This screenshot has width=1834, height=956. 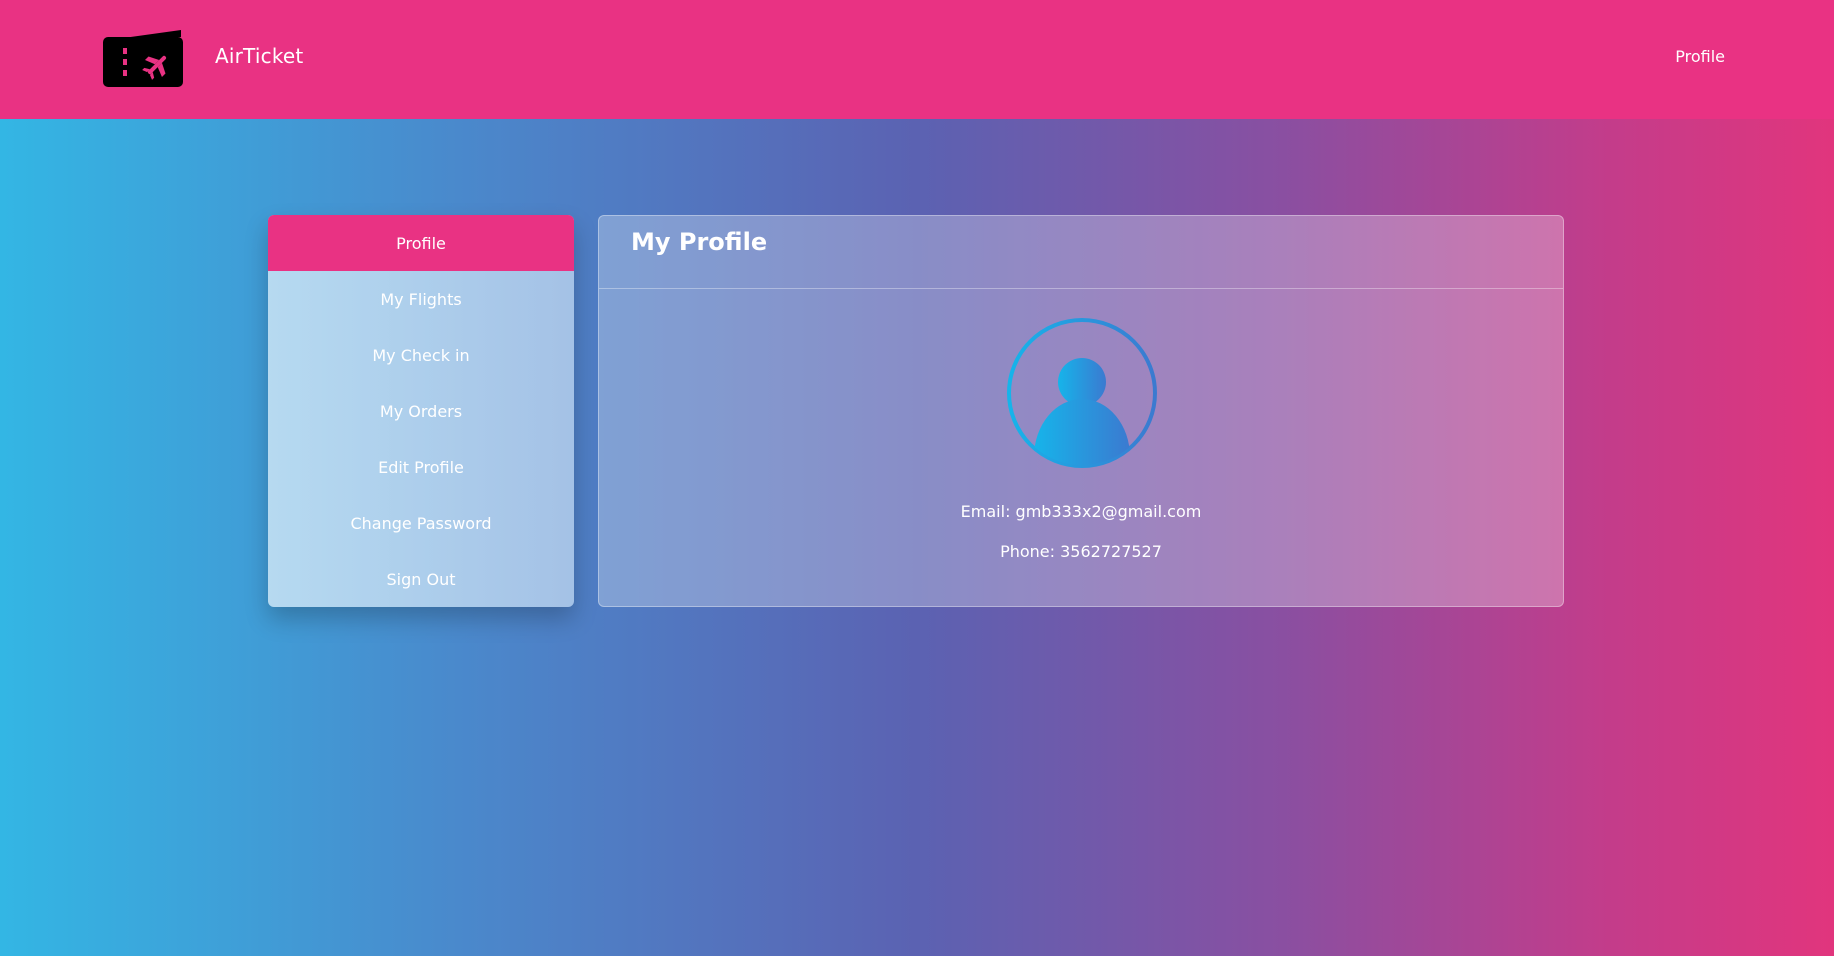 I want to click on profile-email: Email: gmb333x2@gmail.com, so click(x=1081, y=511).